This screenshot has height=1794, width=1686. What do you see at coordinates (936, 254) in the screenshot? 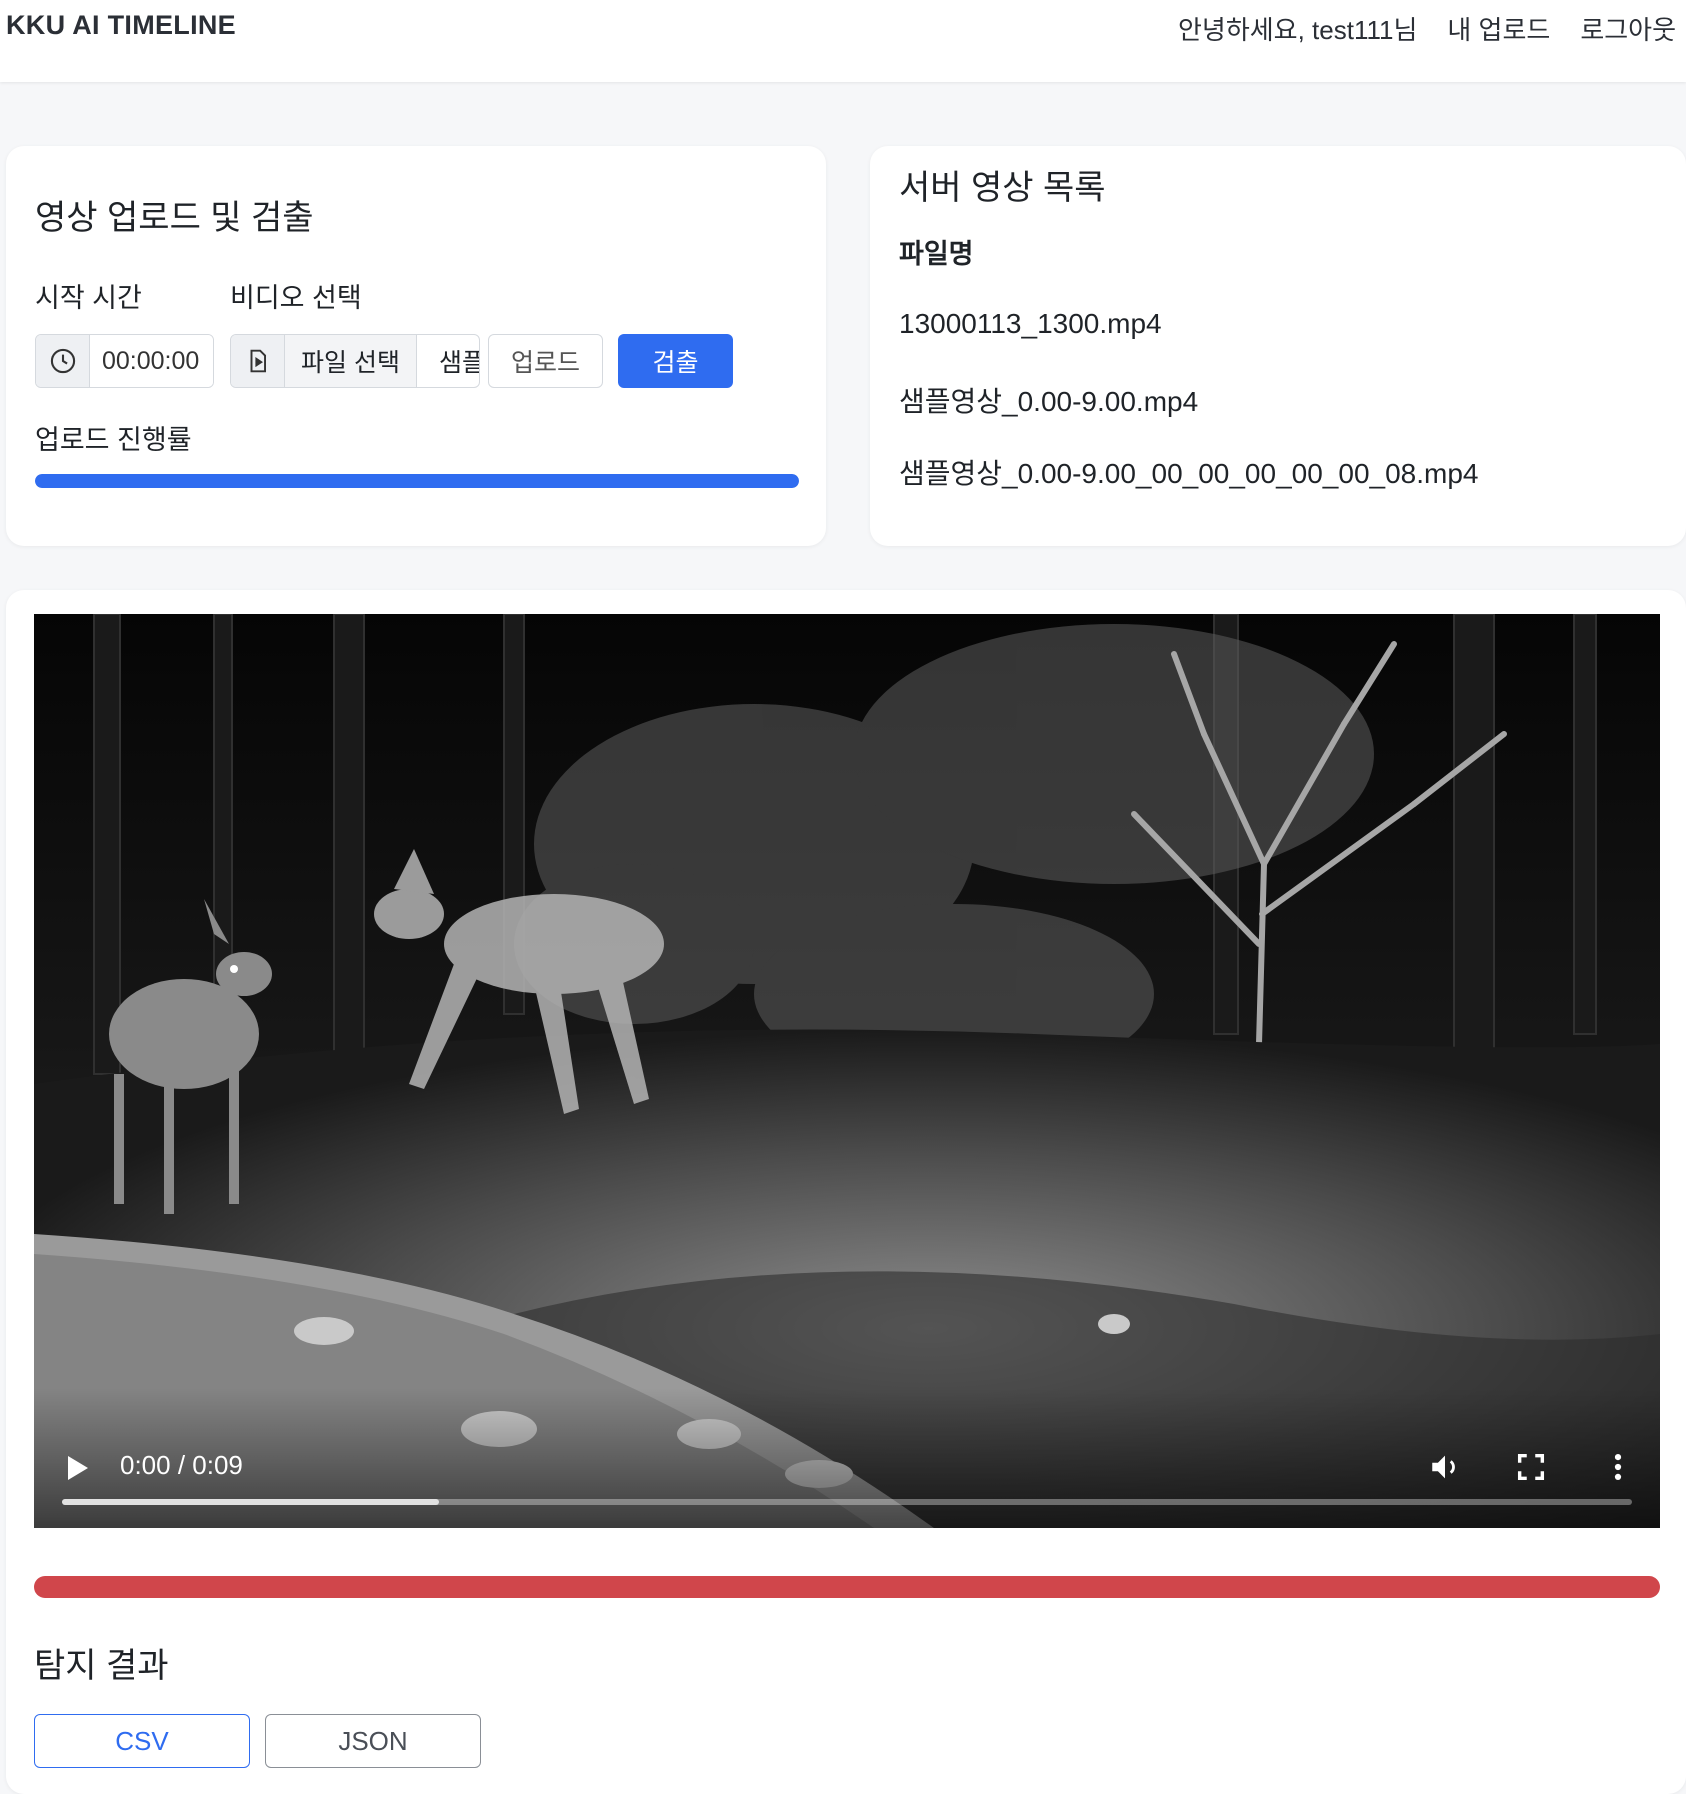
I see `filename-column-header: 파일명` at bounding box center [936, 254].